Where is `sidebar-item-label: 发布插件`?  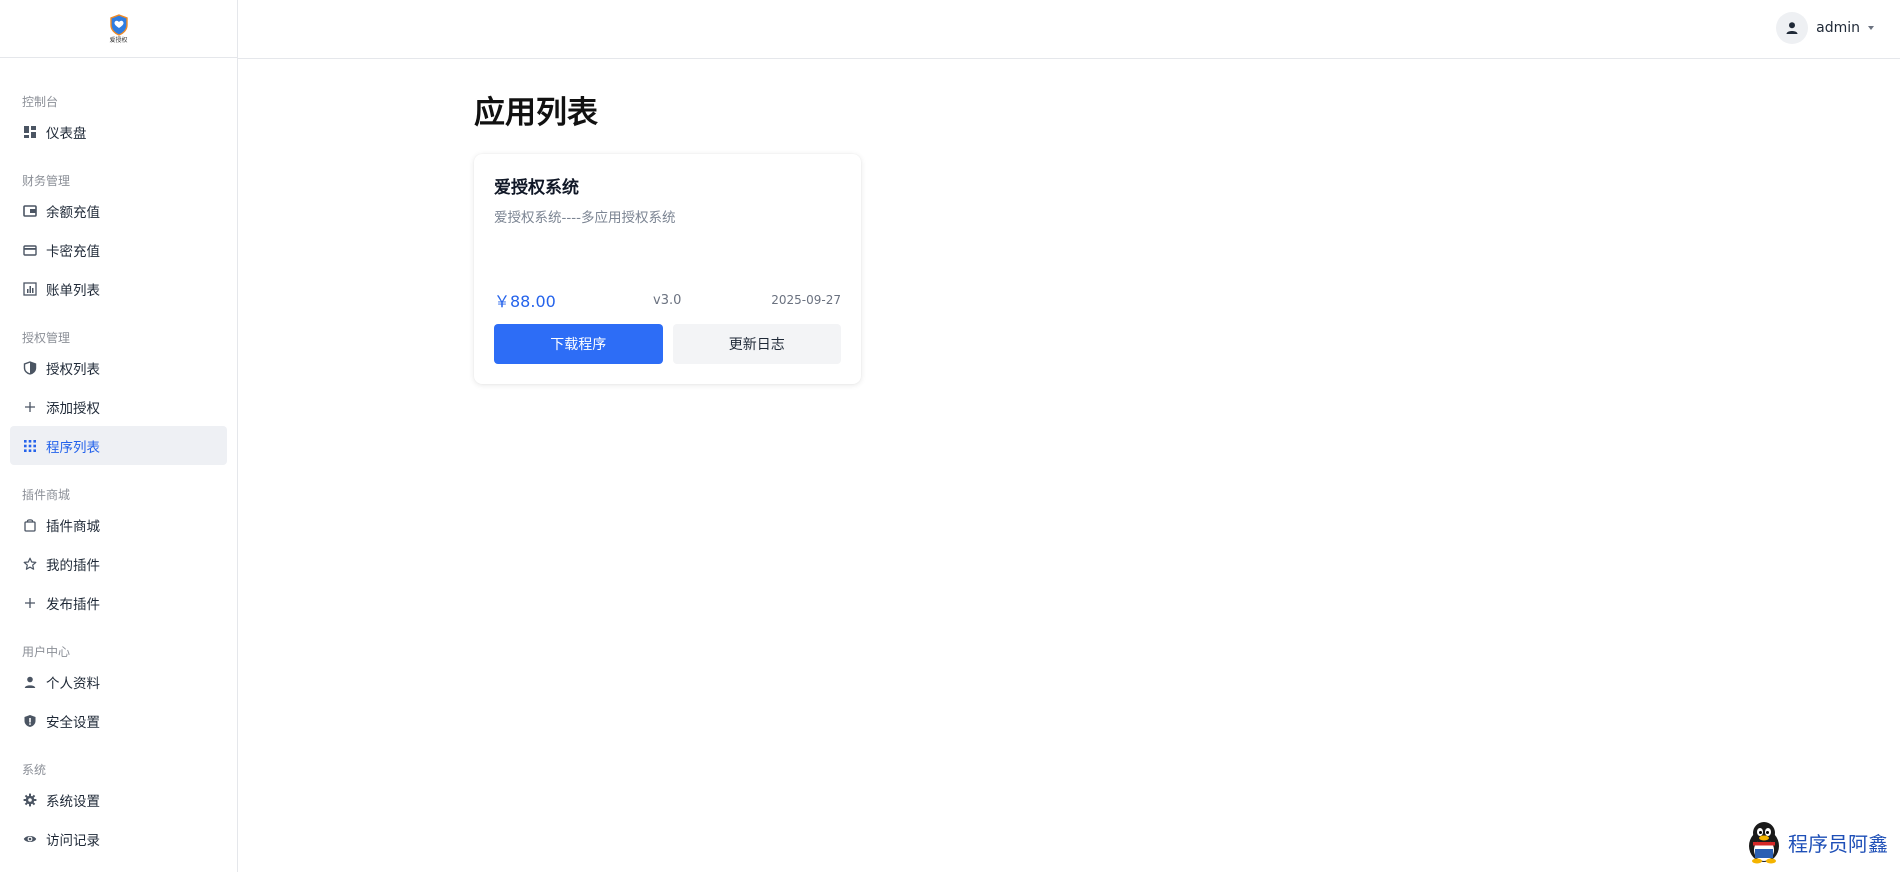
sidebar-item-label: 发布插件 is located at coordinates (73, 604).